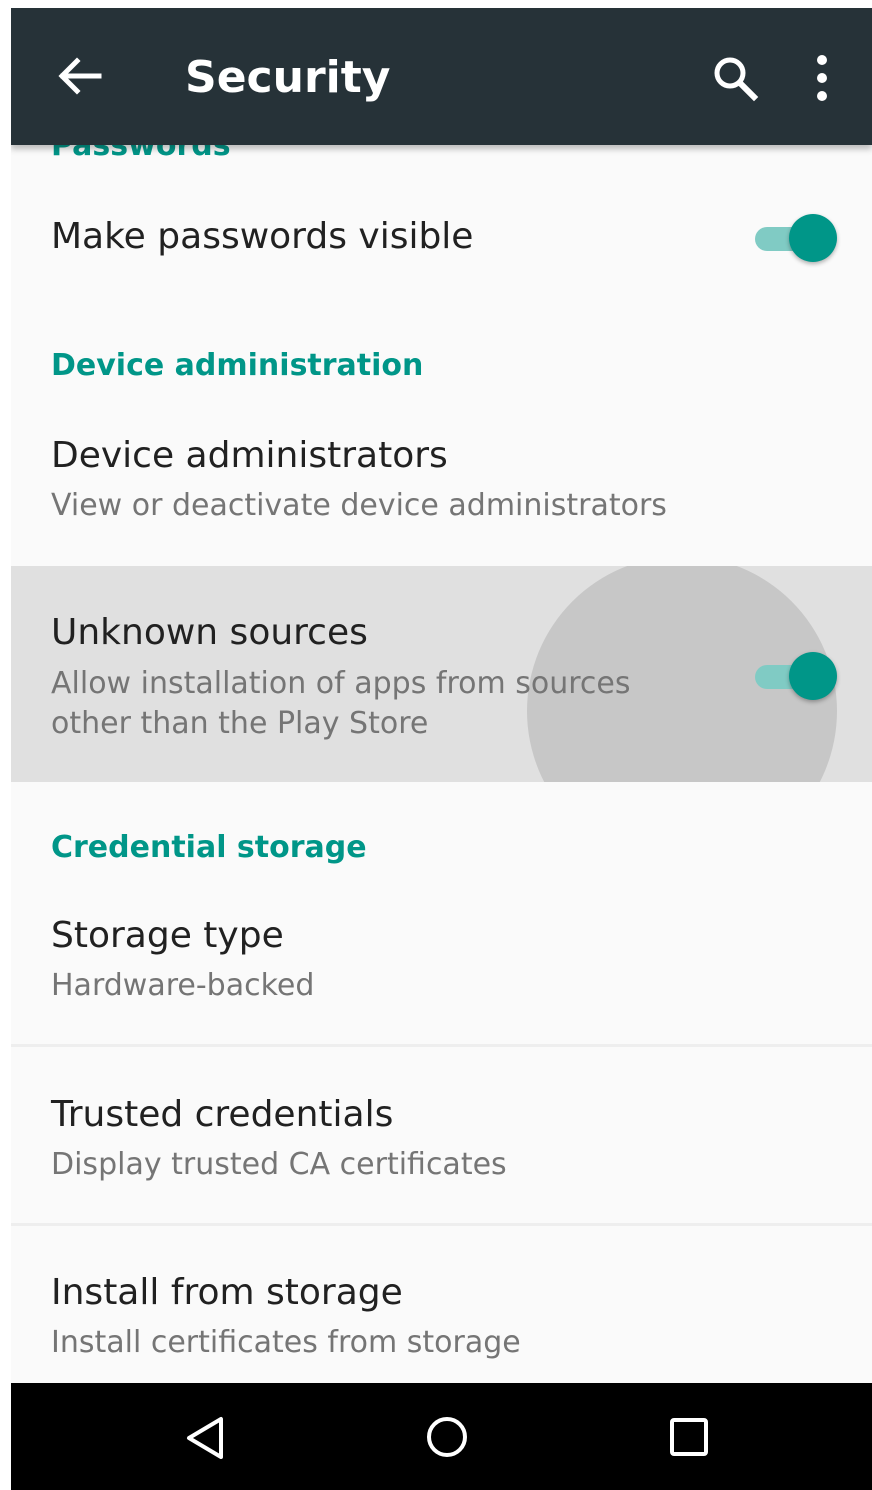 The width and height of the screenshot is (872, 1490). I want to click on setting-subtitle: Install certificates from storage, so click(286, 1342).